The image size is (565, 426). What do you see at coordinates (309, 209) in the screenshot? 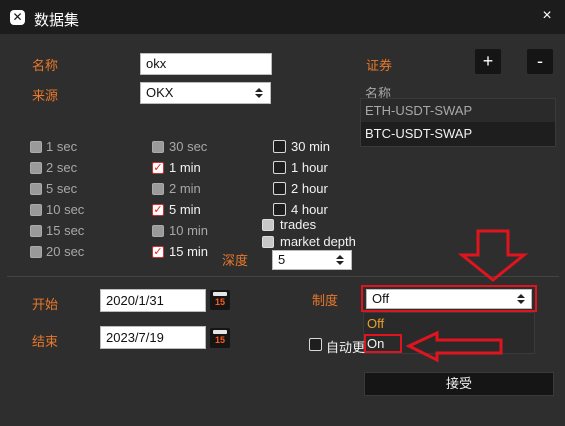
I see `interval-label: 4 hour` at bounding box center [309, 209].